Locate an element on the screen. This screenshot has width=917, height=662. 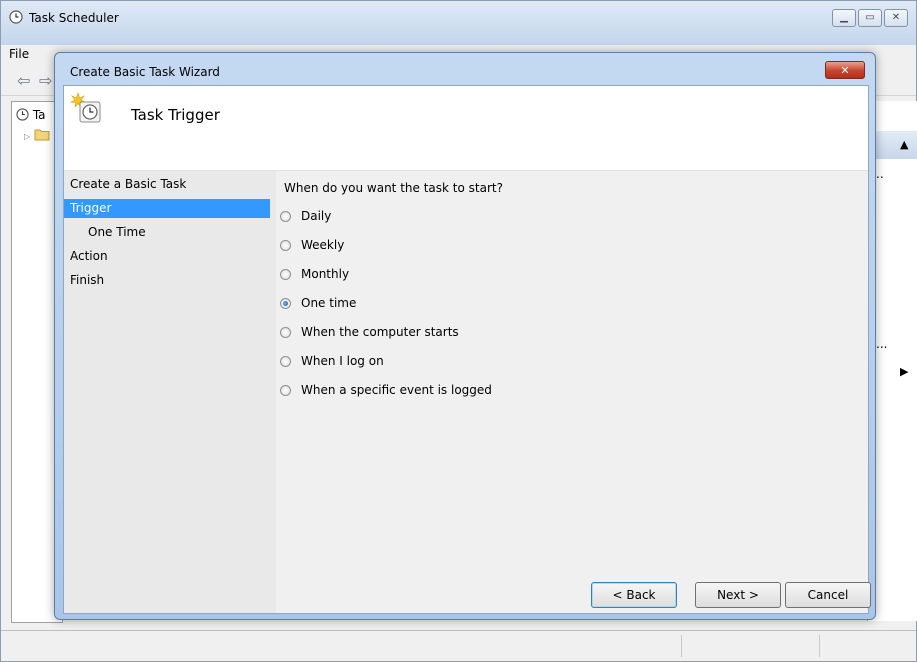
menu-file: File is located at coordinates (19, 54).